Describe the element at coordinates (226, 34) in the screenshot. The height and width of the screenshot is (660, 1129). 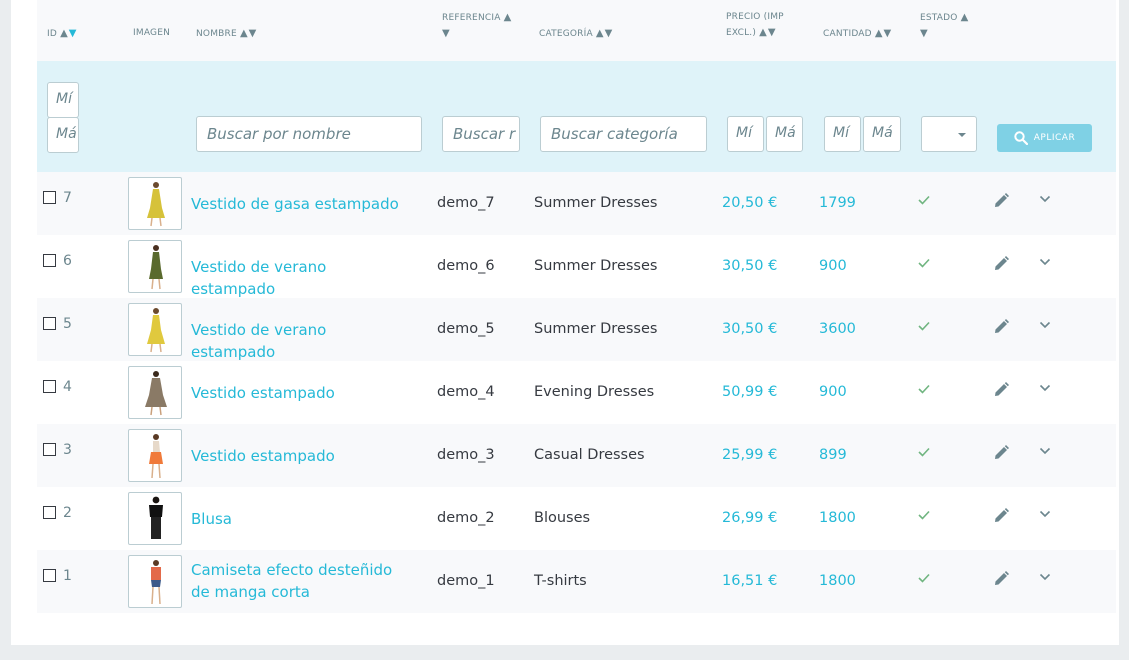
I see `header-name: Nombre ▲▼` at that location.